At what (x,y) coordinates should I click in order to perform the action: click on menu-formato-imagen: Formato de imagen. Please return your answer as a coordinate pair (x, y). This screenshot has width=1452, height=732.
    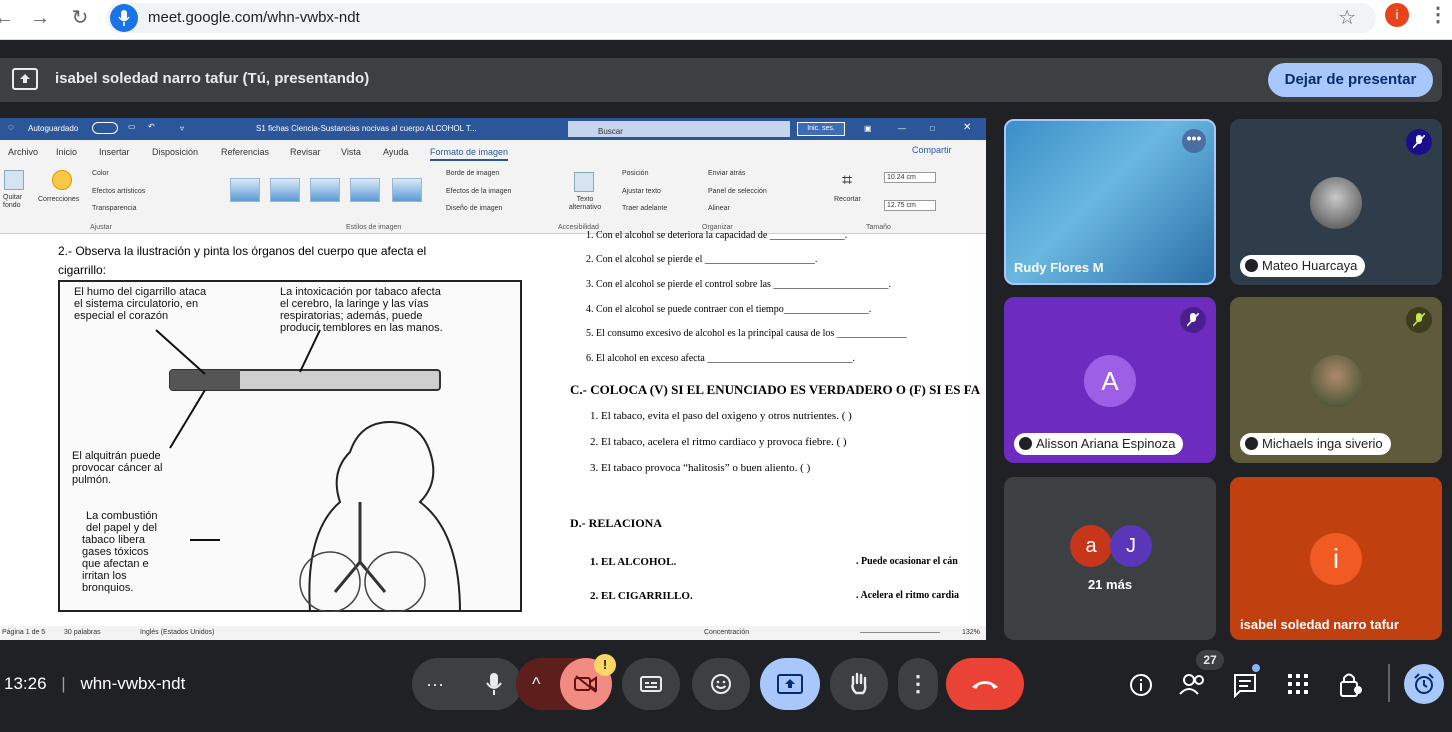
    Looking at the image, I should click on (469, 154).